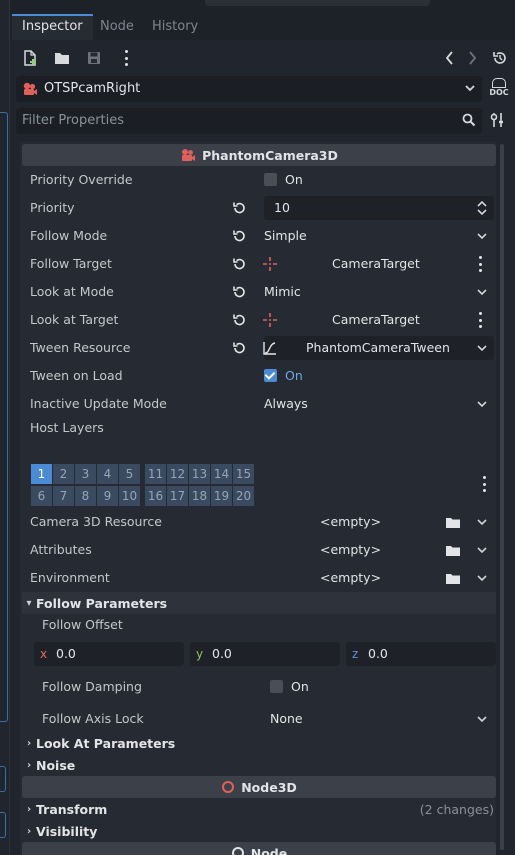 The image size is (515, 855). I want to click on follow-offset-y-field: y 0.0, so click(265, 654).